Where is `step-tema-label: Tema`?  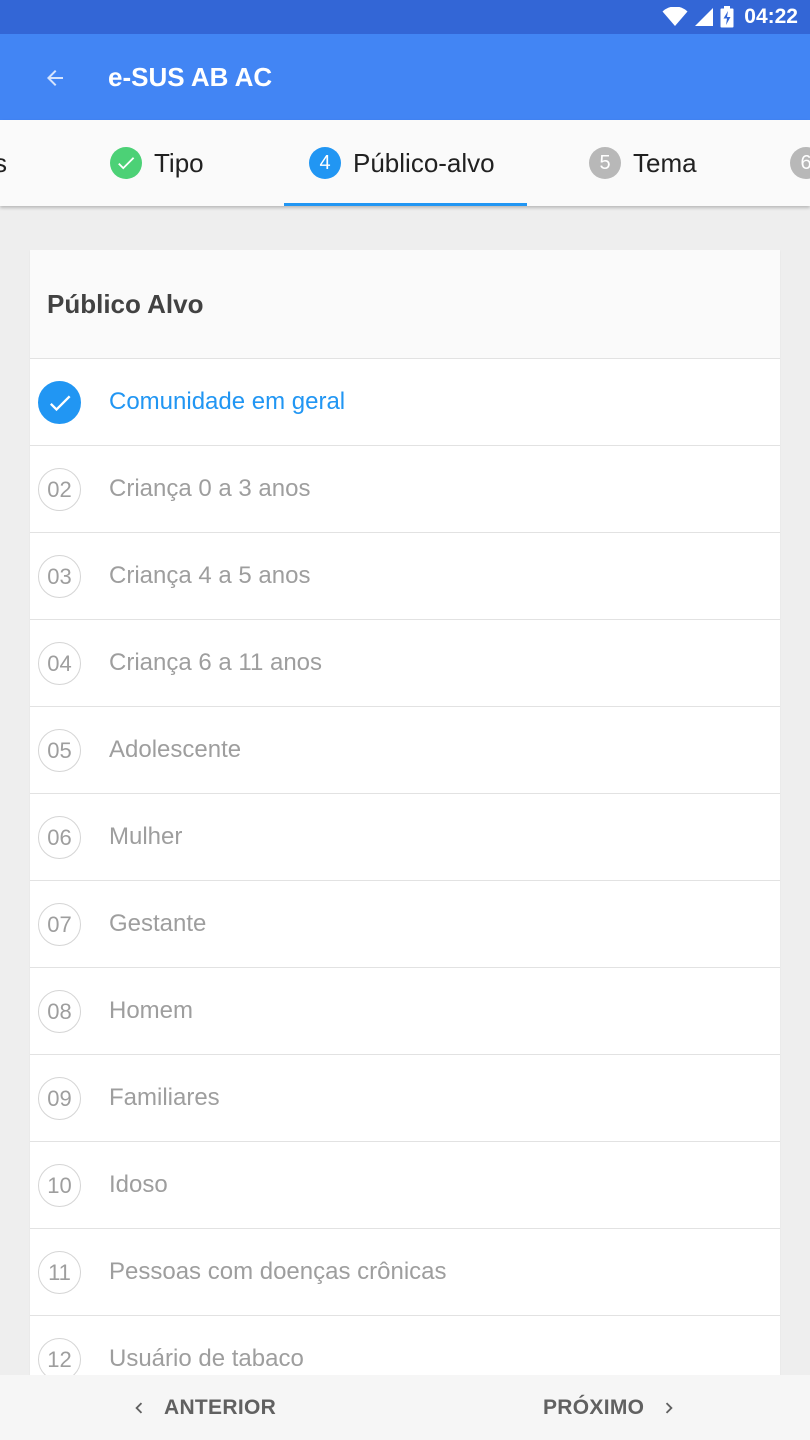
step-tema-label: Tema is located at coordinates (665, 162).